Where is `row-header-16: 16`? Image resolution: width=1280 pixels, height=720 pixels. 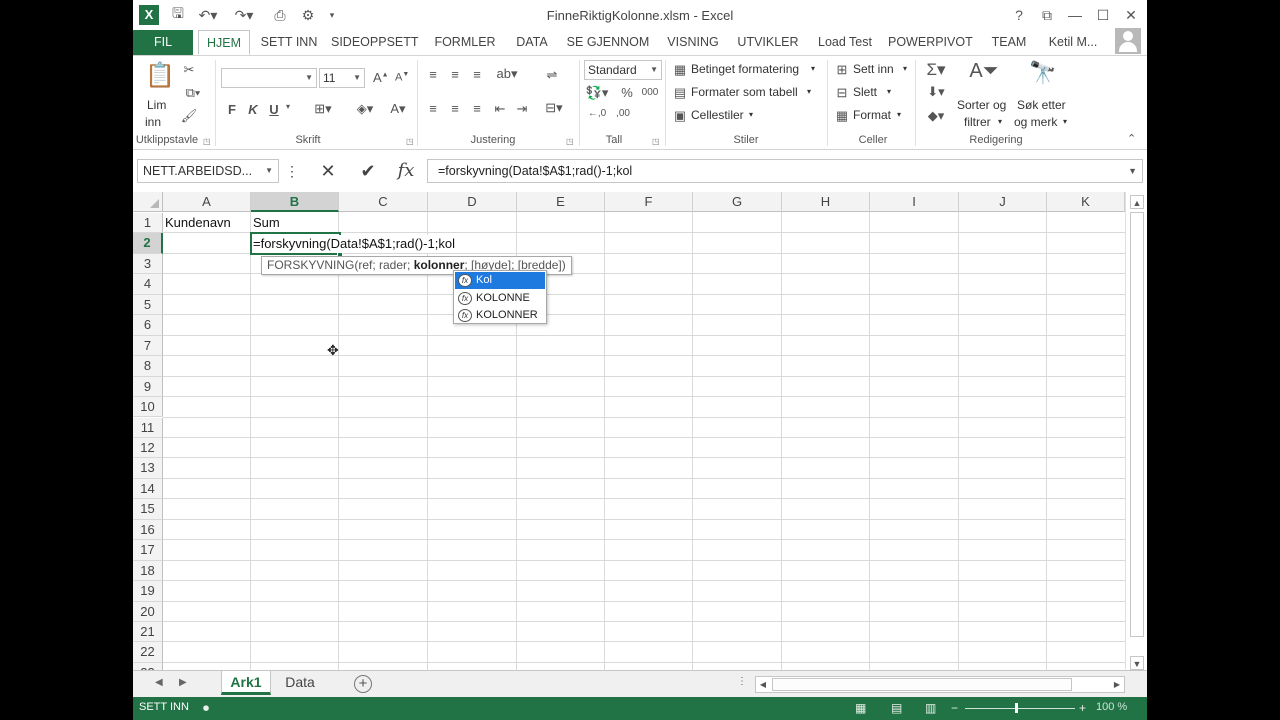 row-header-16: 16 is located at coordinates (148, 530).